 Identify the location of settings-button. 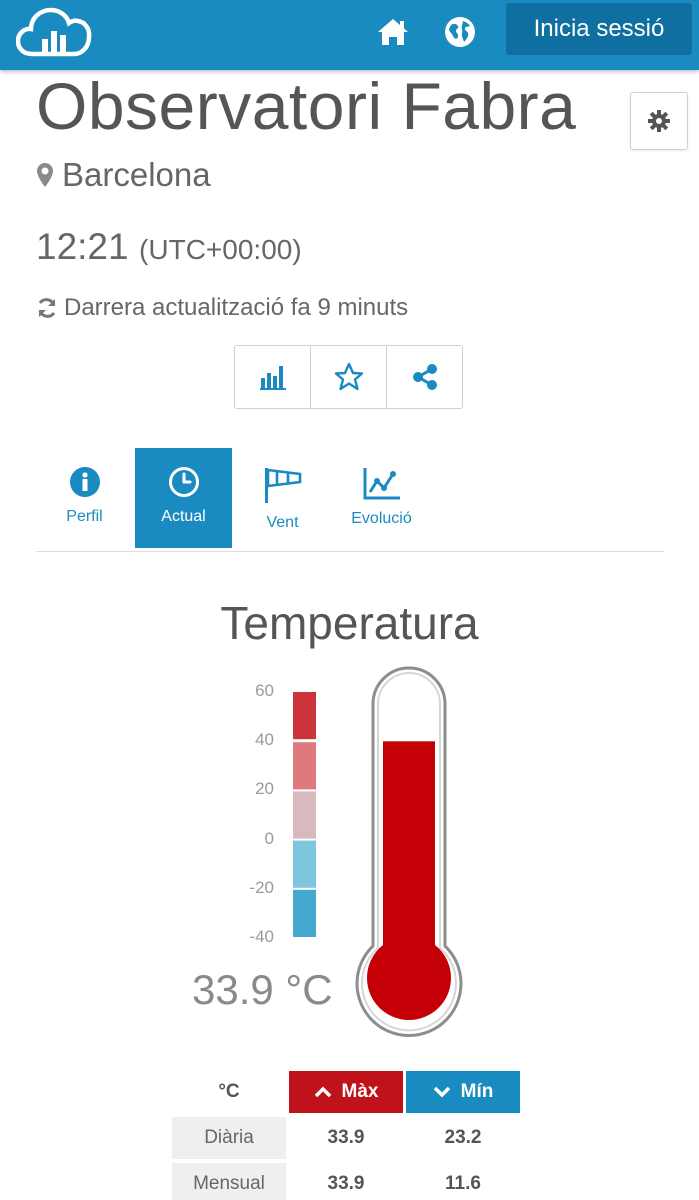
(659, 121).